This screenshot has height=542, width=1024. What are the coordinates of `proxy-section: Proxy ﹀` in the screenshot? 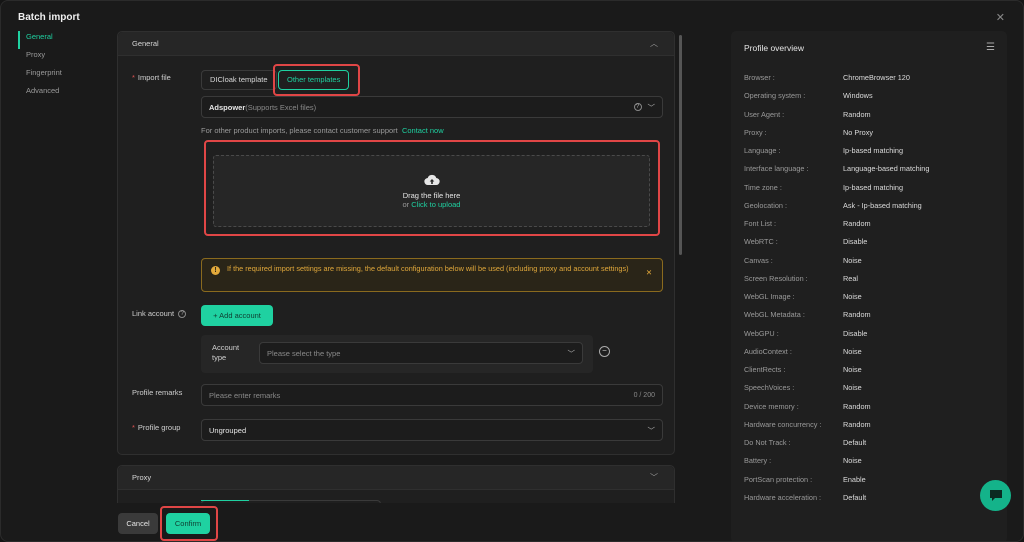 It's located at (396, 484).